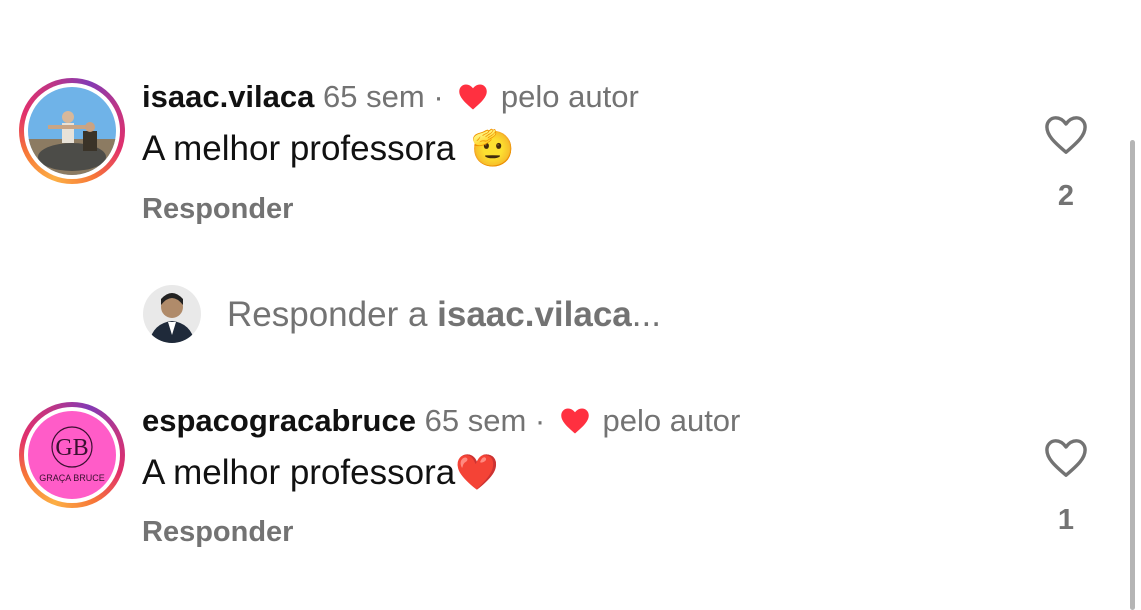 The image size is (1141, 610). I want to click on red-heart-icon: ❤️, so click(477, 472).